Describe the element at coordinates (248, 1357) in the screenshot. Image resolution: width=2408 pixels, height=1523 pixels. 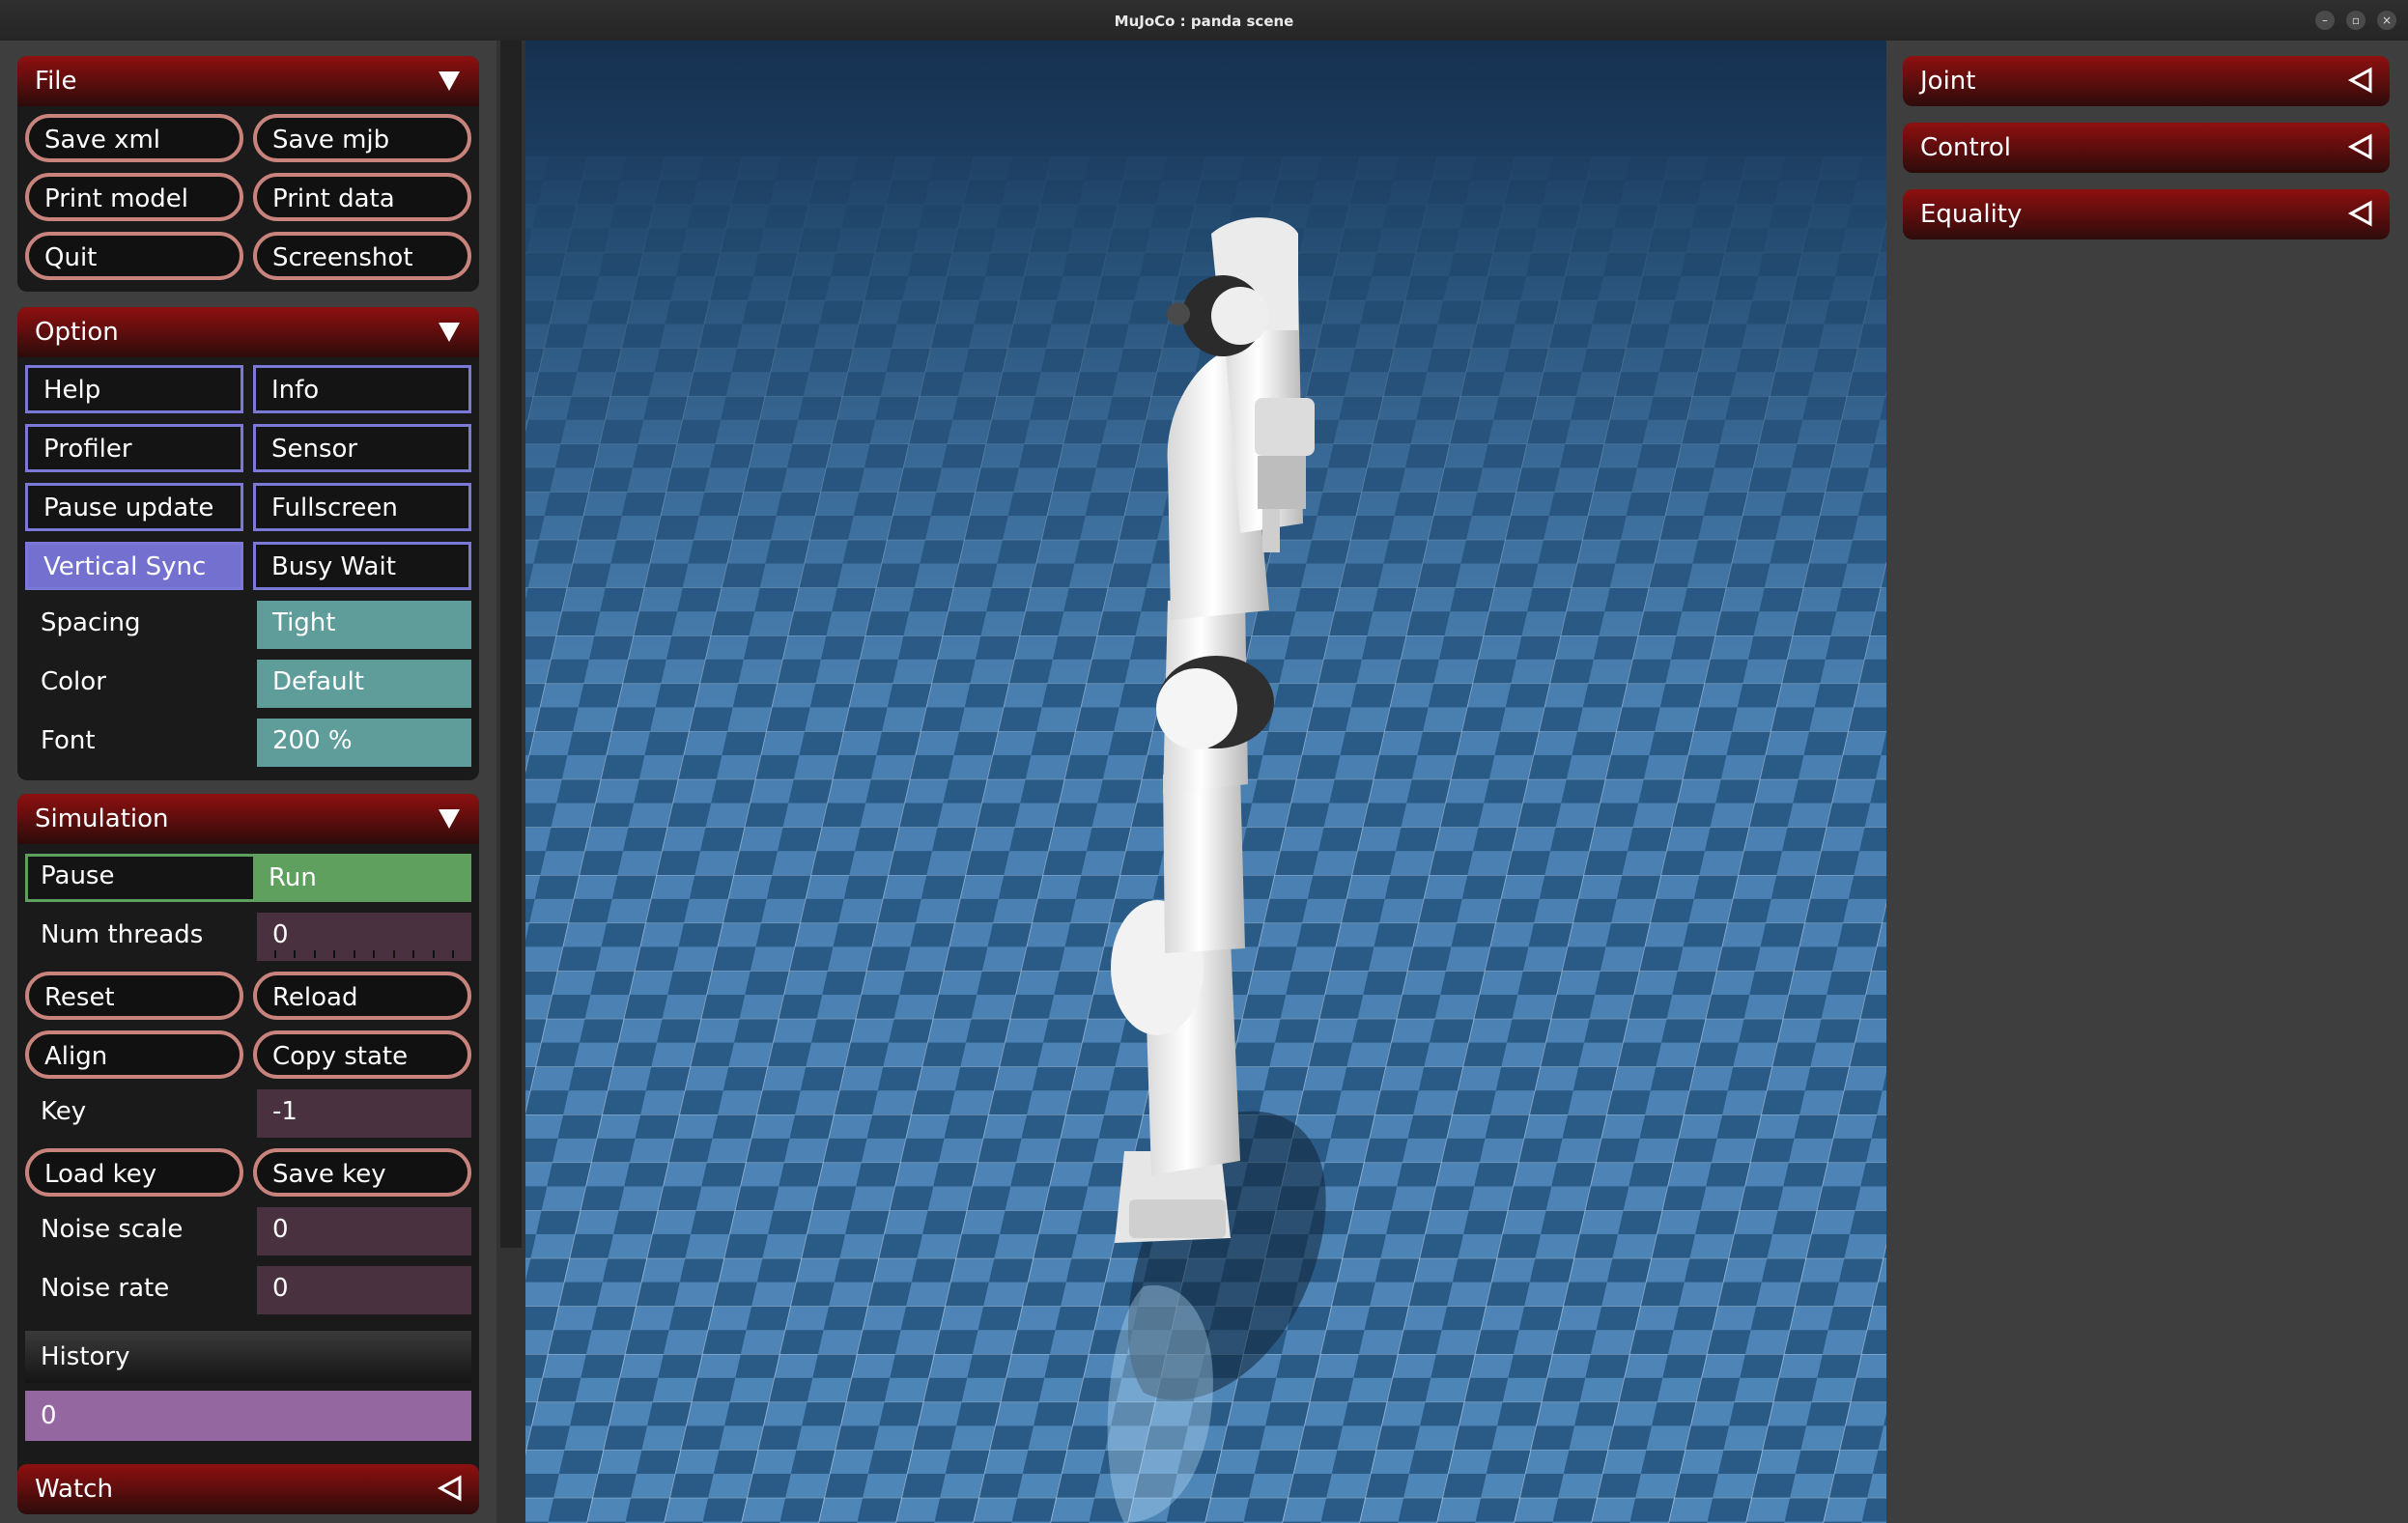
I see `history-label: History` at that location.